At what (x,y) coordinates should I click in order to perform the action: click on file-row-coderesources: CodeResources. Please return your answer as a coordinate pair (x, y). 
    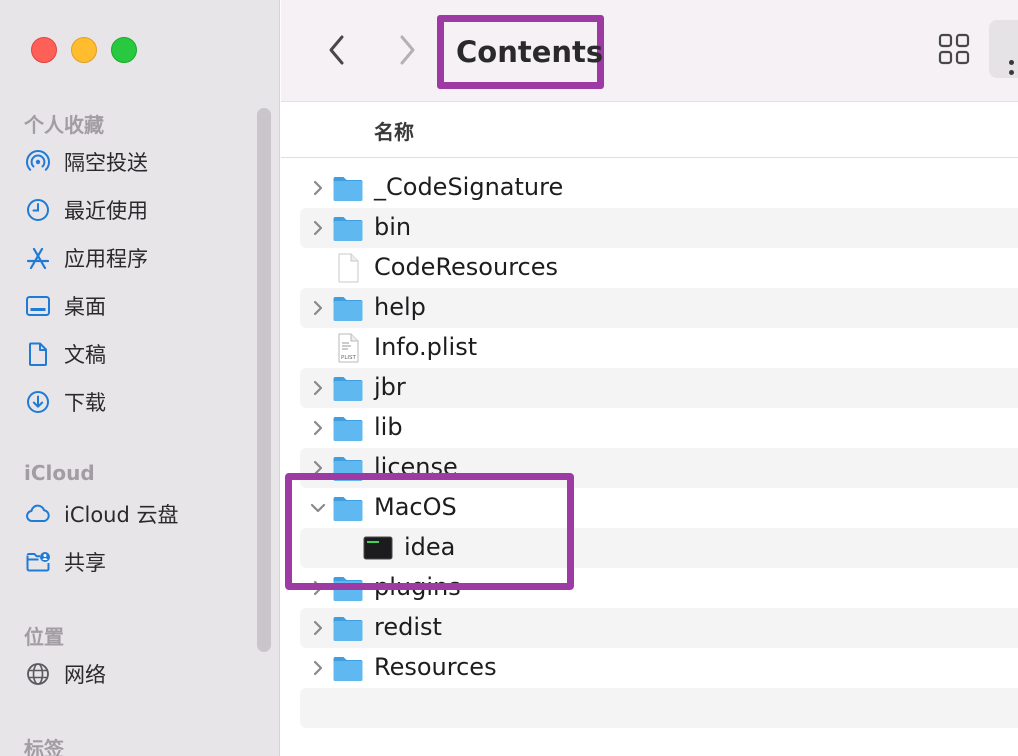
    Looking at the image, I should click on (659, 268).